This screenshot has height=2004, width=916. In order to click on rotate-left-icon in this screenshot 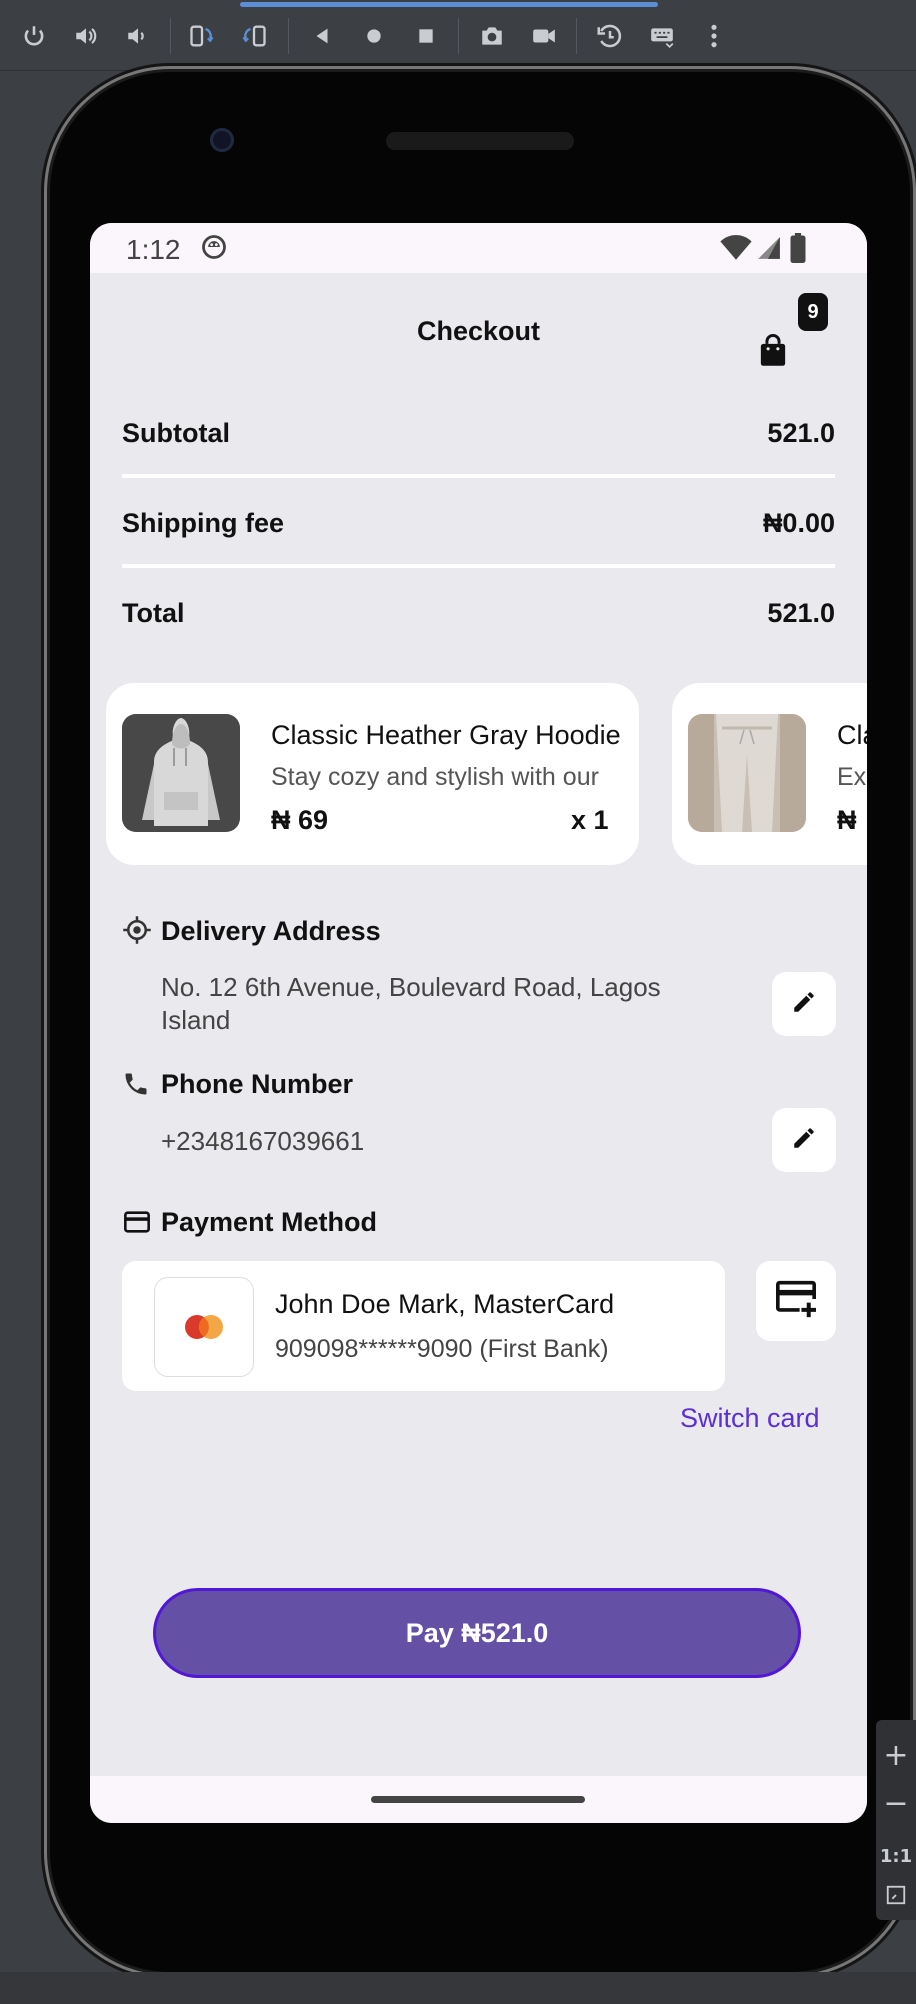, I will do `click(202, 36)`.